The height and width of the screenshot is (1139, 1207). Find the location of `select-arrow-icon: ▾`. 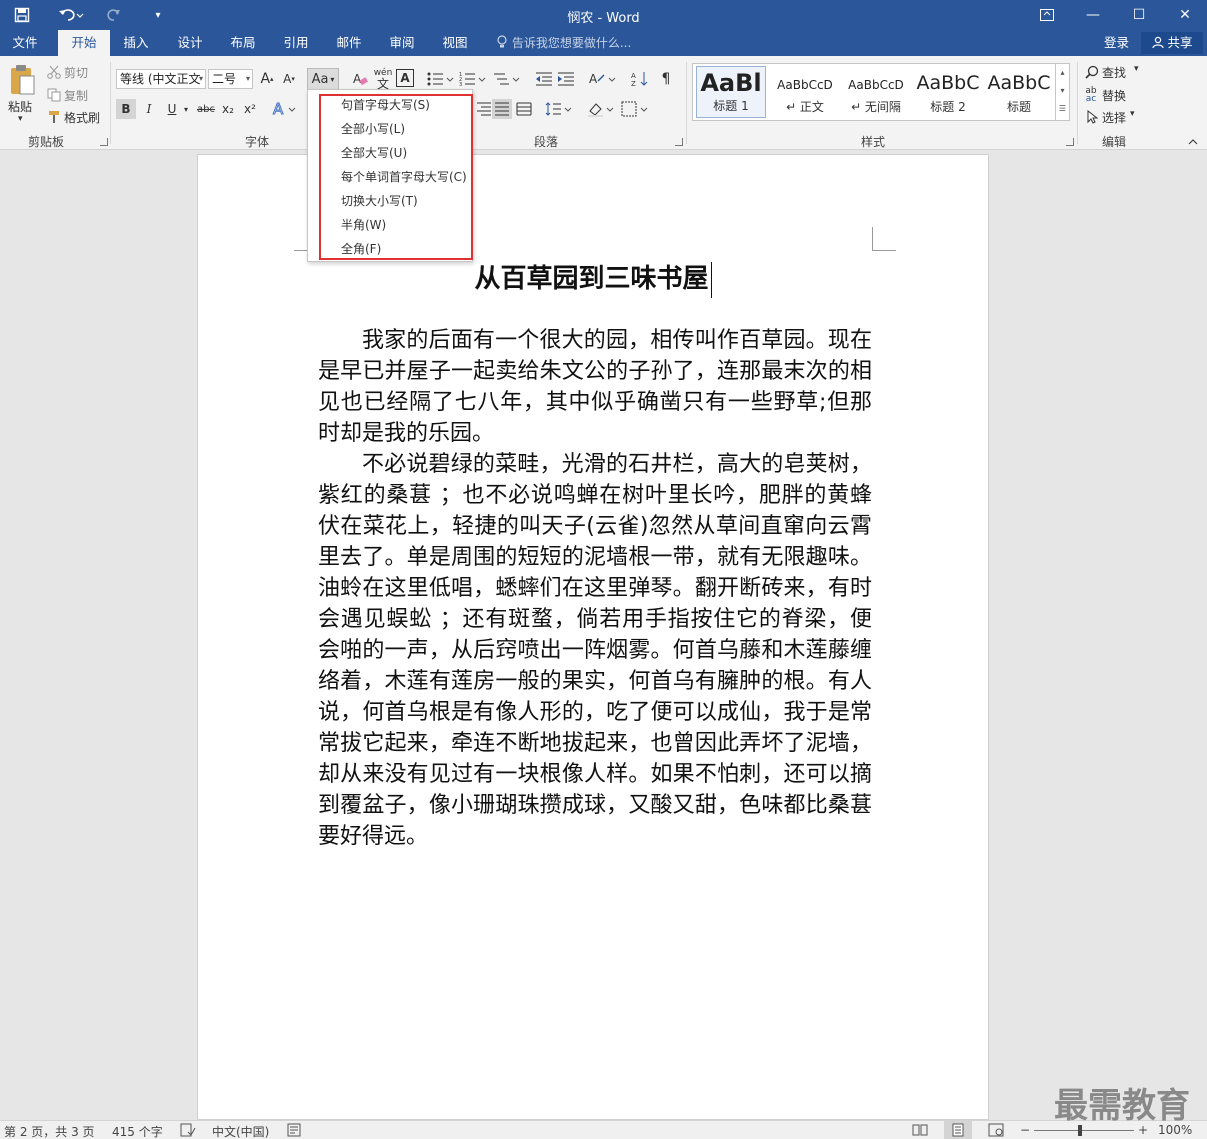

select-arrow-icon: ▾ is located at coordinates (1132, 114).